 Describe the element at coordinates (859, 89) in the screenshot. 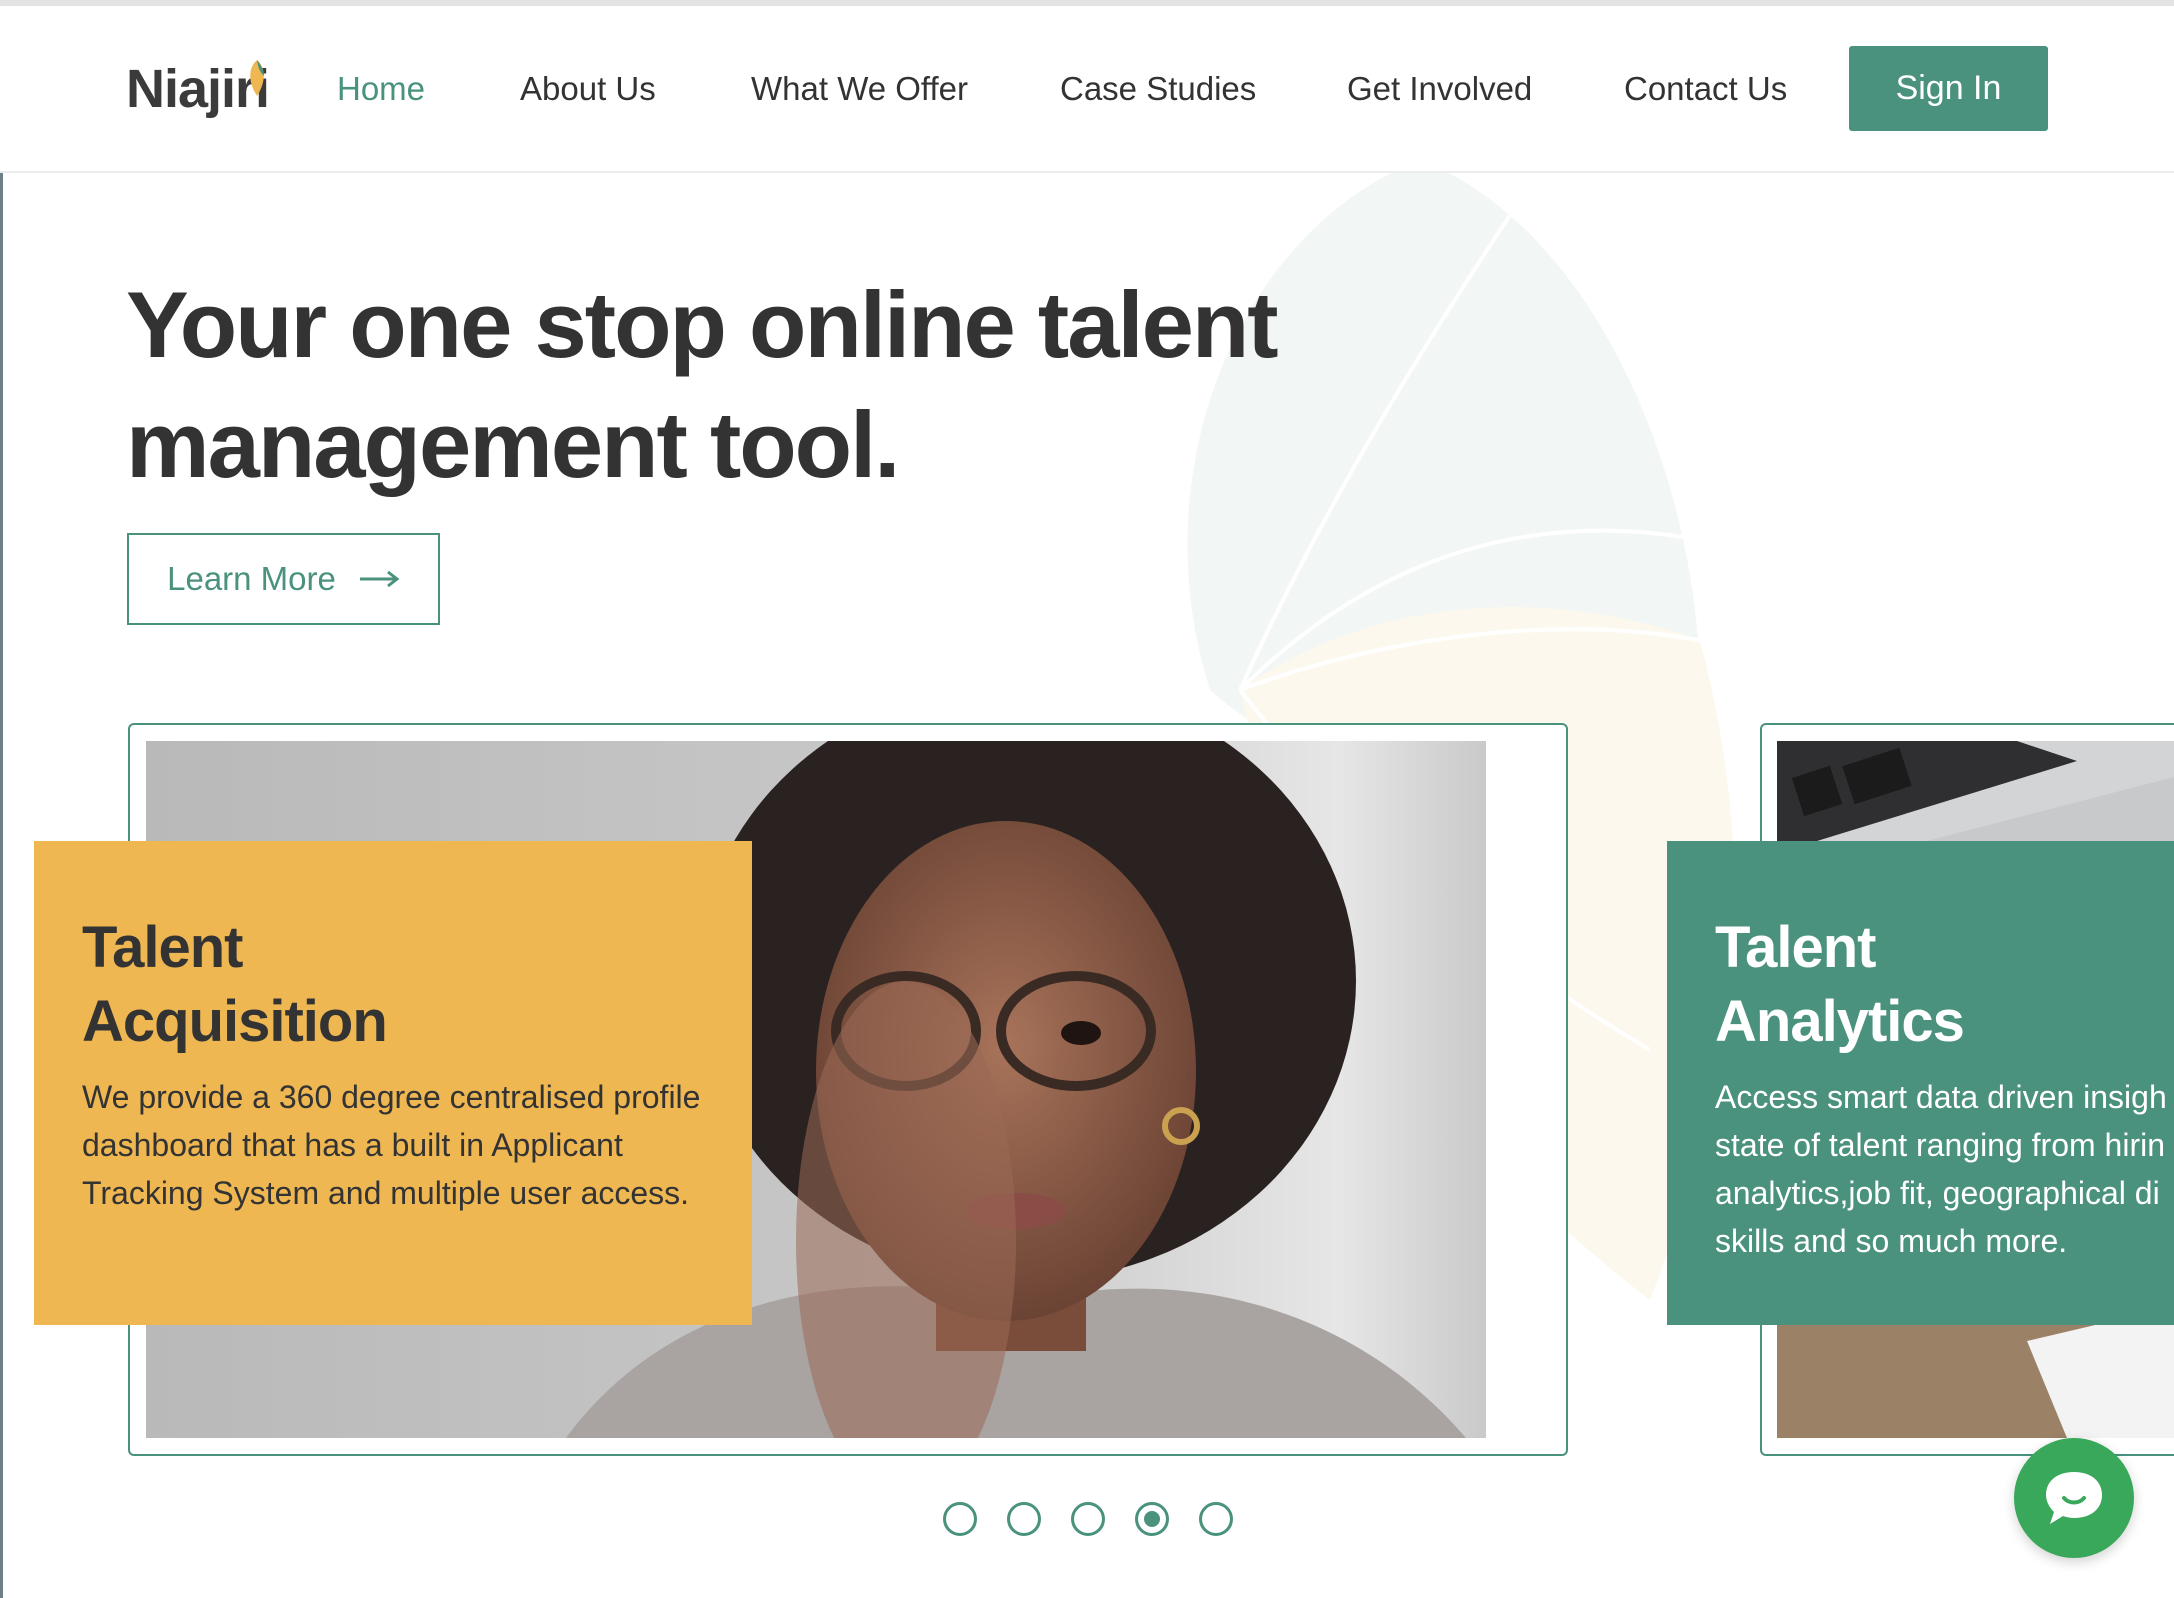

I see `nav-what-we-offer: What We Offer` at that location.